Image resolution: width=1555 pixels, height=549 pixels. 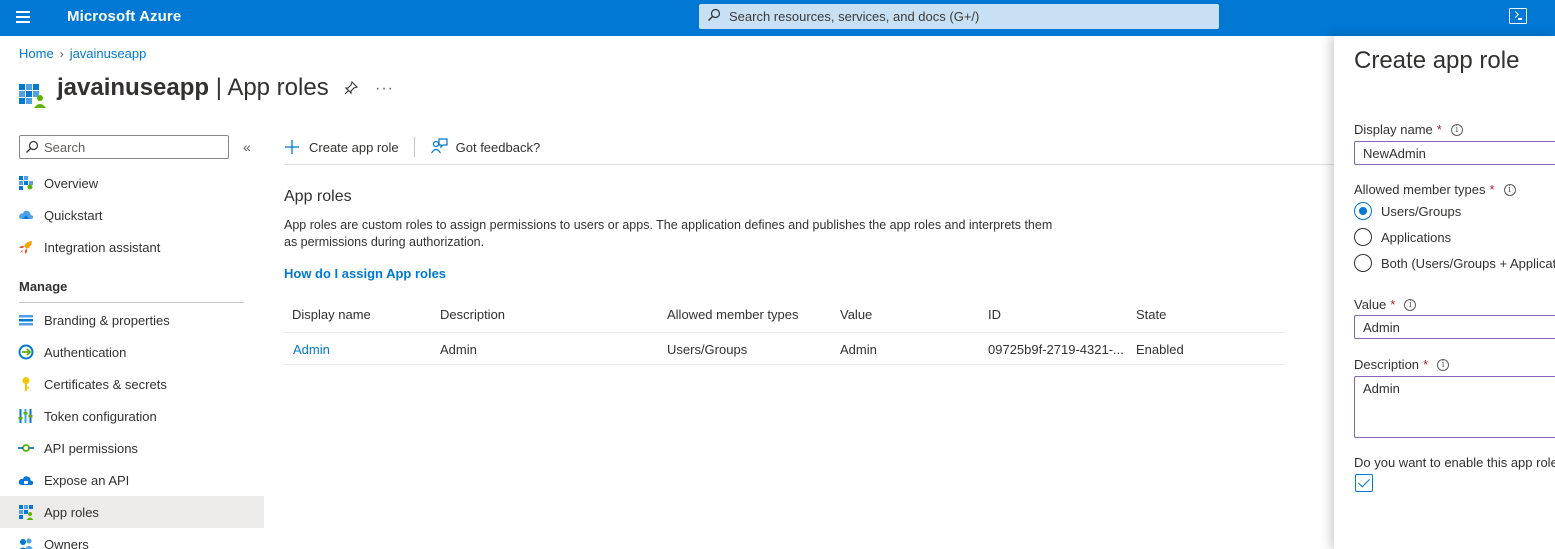 I want to click on column-header-allowed-member-types: Allowed member types, so click(x=733, y=314).